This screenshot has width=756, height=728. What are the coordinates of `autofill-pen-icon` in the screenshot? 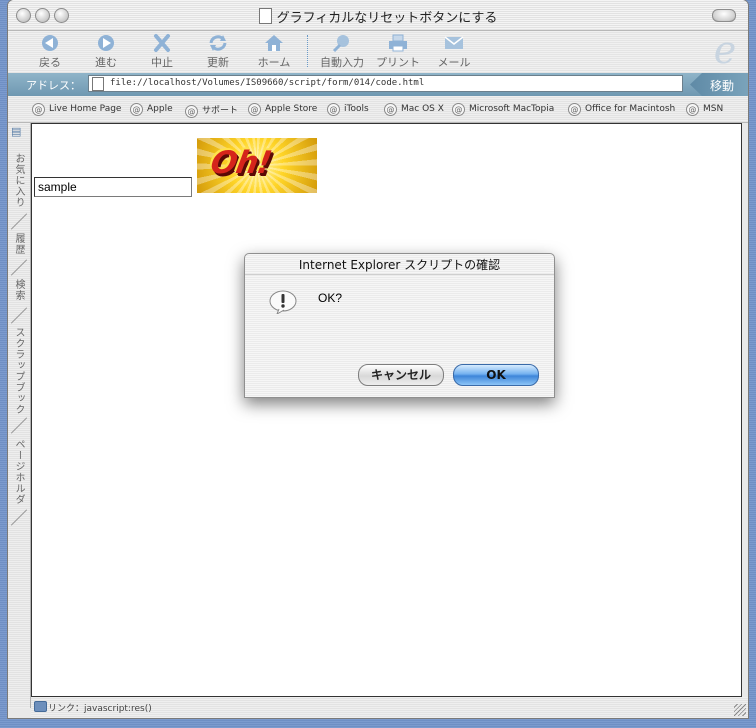 It's located at (340, 44).